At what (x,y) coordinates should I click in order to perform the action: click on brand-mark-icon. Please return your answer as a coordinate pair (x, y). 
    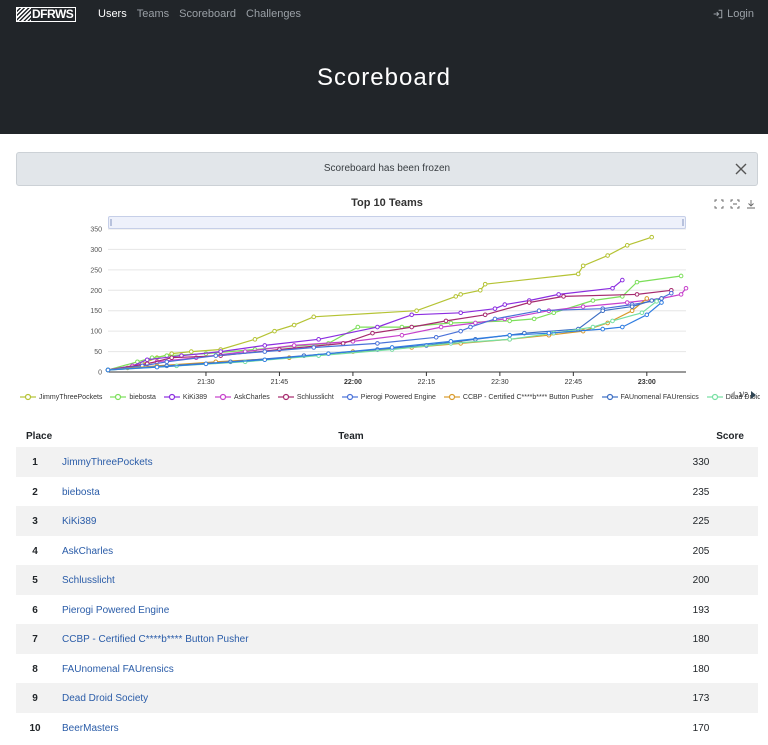
    Looking at the image, I should click on (24, 14).